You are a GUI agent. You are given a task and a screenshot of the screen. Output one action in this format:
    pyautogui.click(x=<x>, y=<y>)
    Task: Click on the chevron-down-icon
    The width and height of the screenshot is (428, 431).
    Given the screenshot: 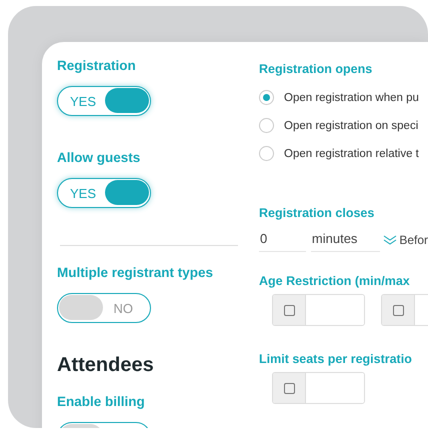 What is the action you would take?
    pyautogui.click(x=390, y=240)
    